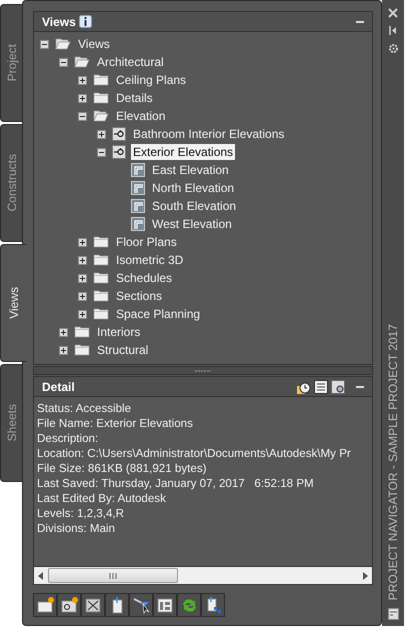 The image size is (405, 630). I want to click on new-view-icon, so click(69, 605).